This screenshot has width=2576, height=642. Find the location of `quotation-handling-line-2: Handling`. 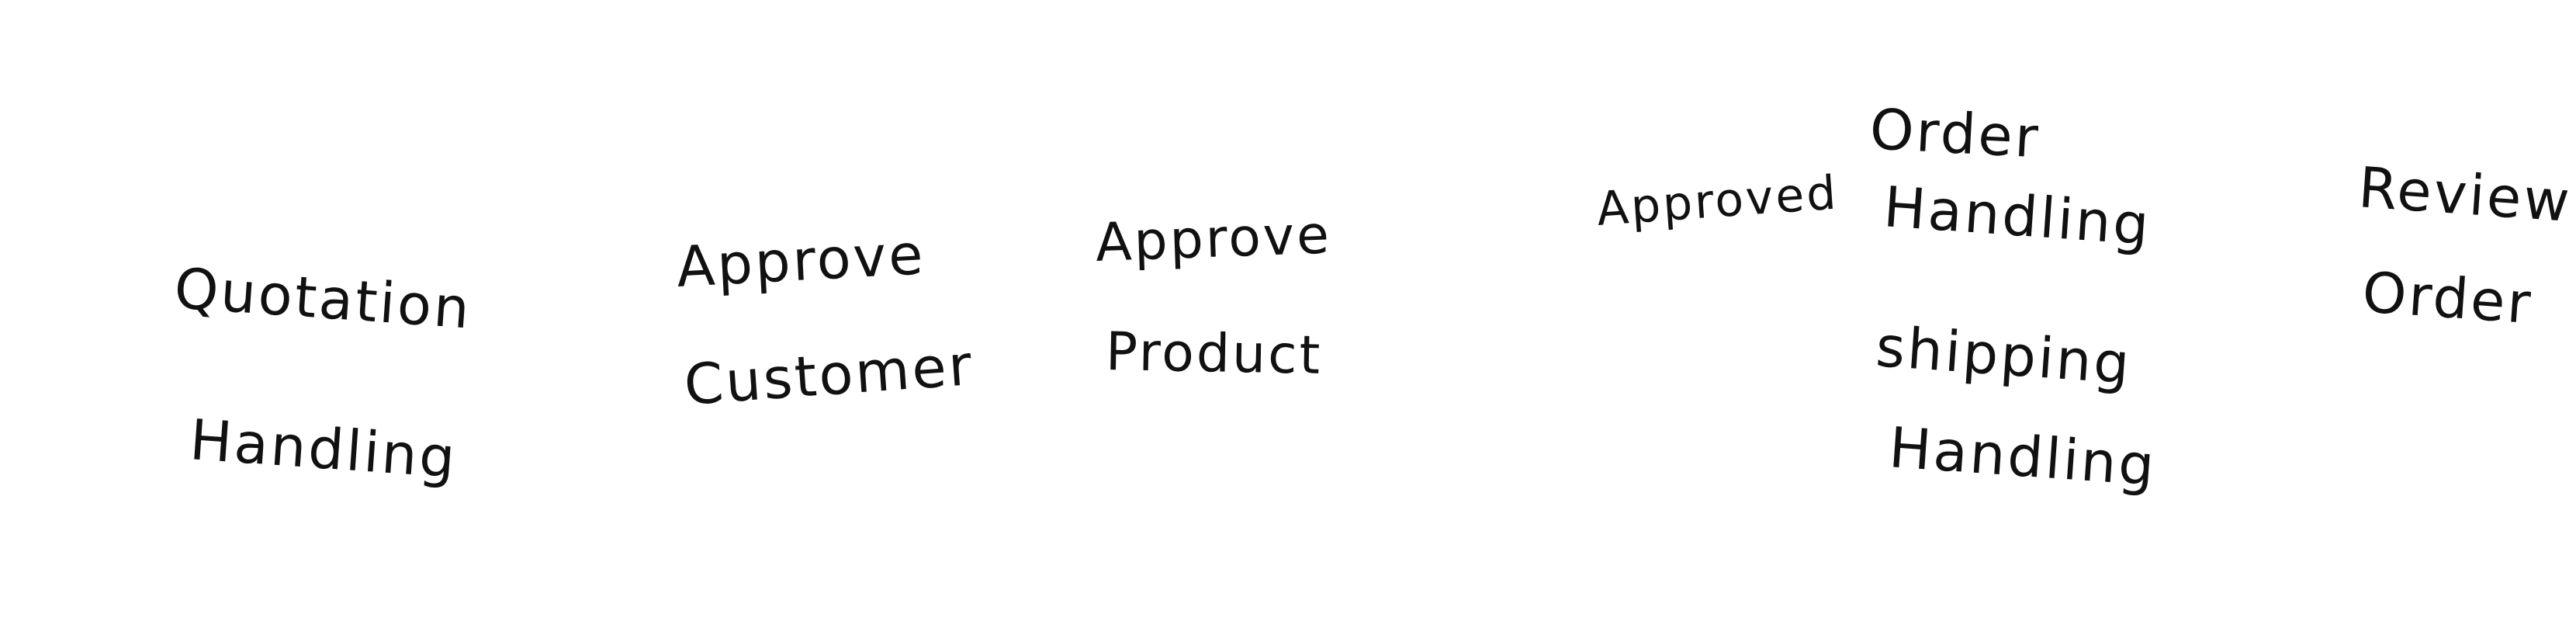

quotation-handling-line-2: Handling is located at coordinates (324, 449).